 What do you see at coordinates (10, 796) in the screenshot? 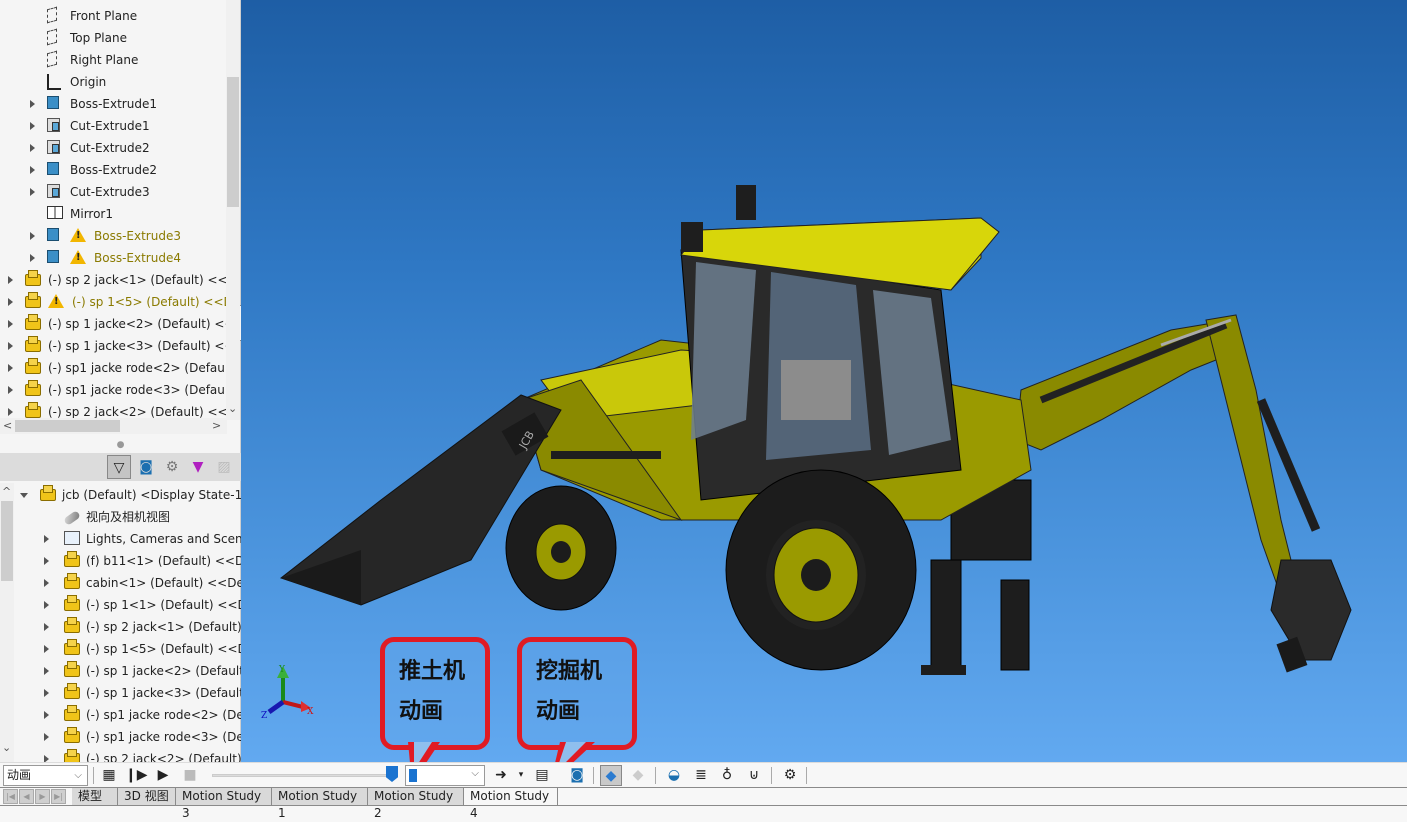
I see `tab-first-icon: |◀` at bounding box center [10, 796].